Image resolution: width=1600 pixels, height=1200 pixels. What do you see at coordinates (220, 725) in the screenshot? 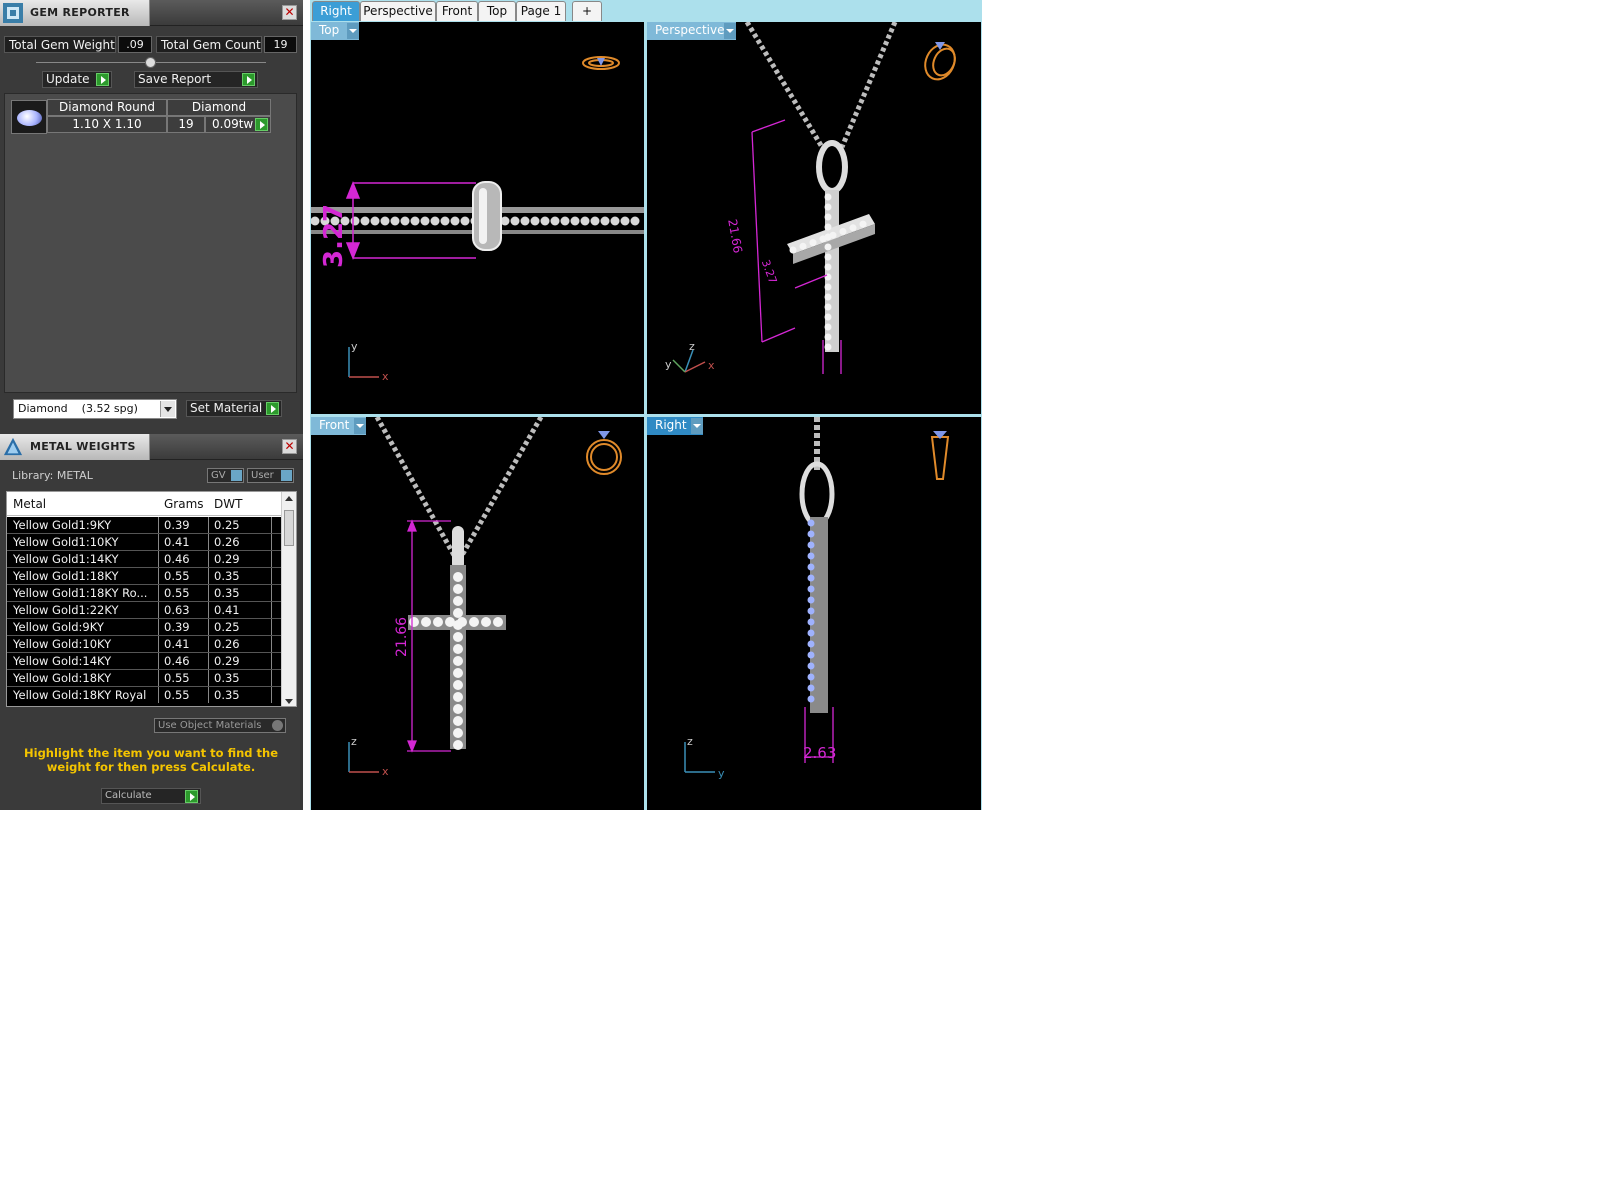
I see `use-object-materials-toggle: Use Object Materials` at bounding box center [220, 725].